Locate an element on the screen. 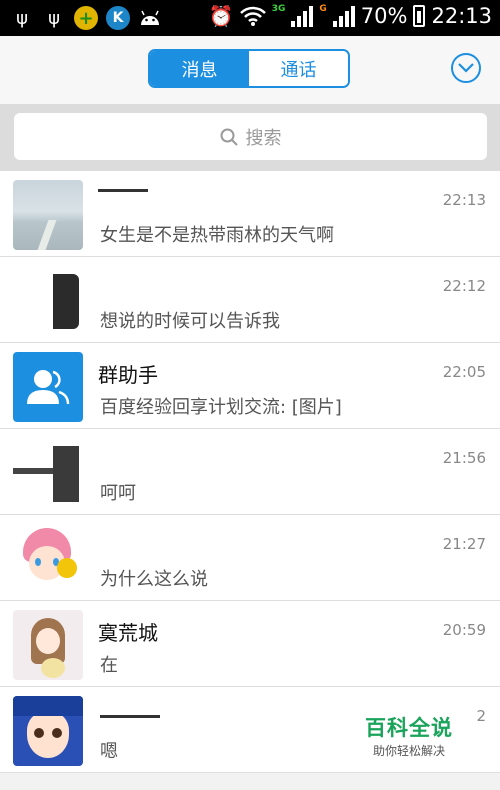 This screenshot has height=790, width=500. group-assistant-avatar is located at coordinates (48, 387).